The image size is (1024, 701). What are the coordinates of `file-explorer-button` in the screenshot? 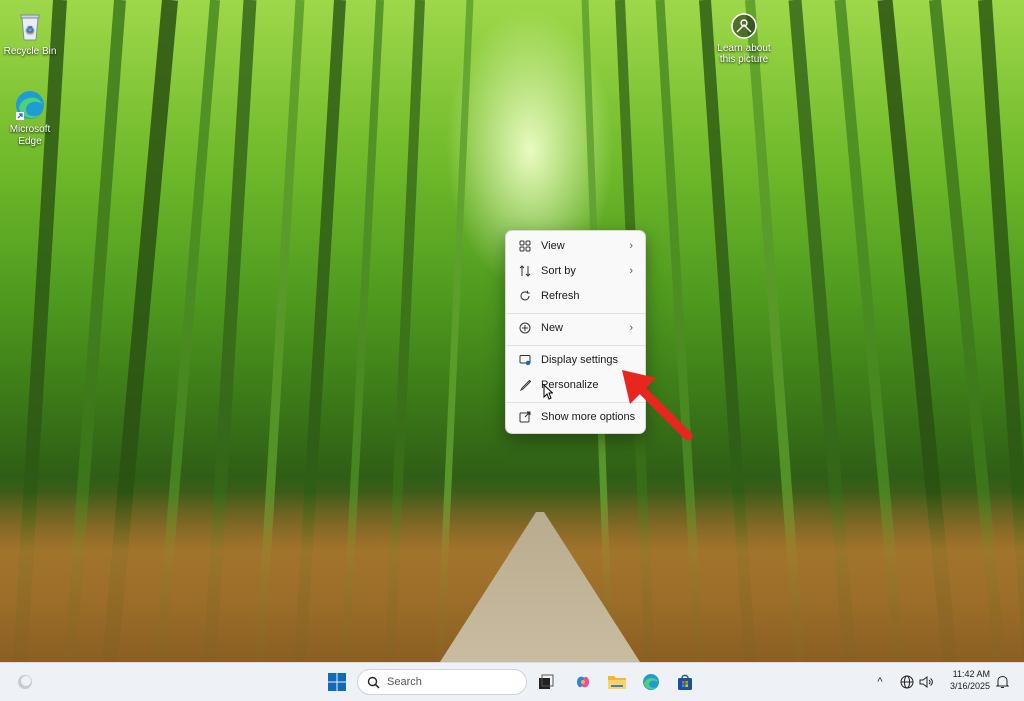 It's located at (617, 682).